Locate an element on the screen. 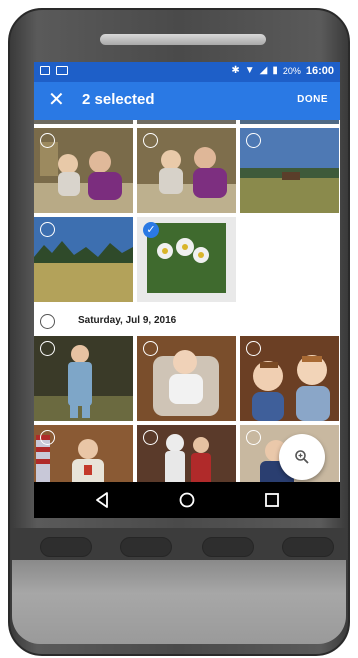  gallery-icon is located at coordinates (62, 70).